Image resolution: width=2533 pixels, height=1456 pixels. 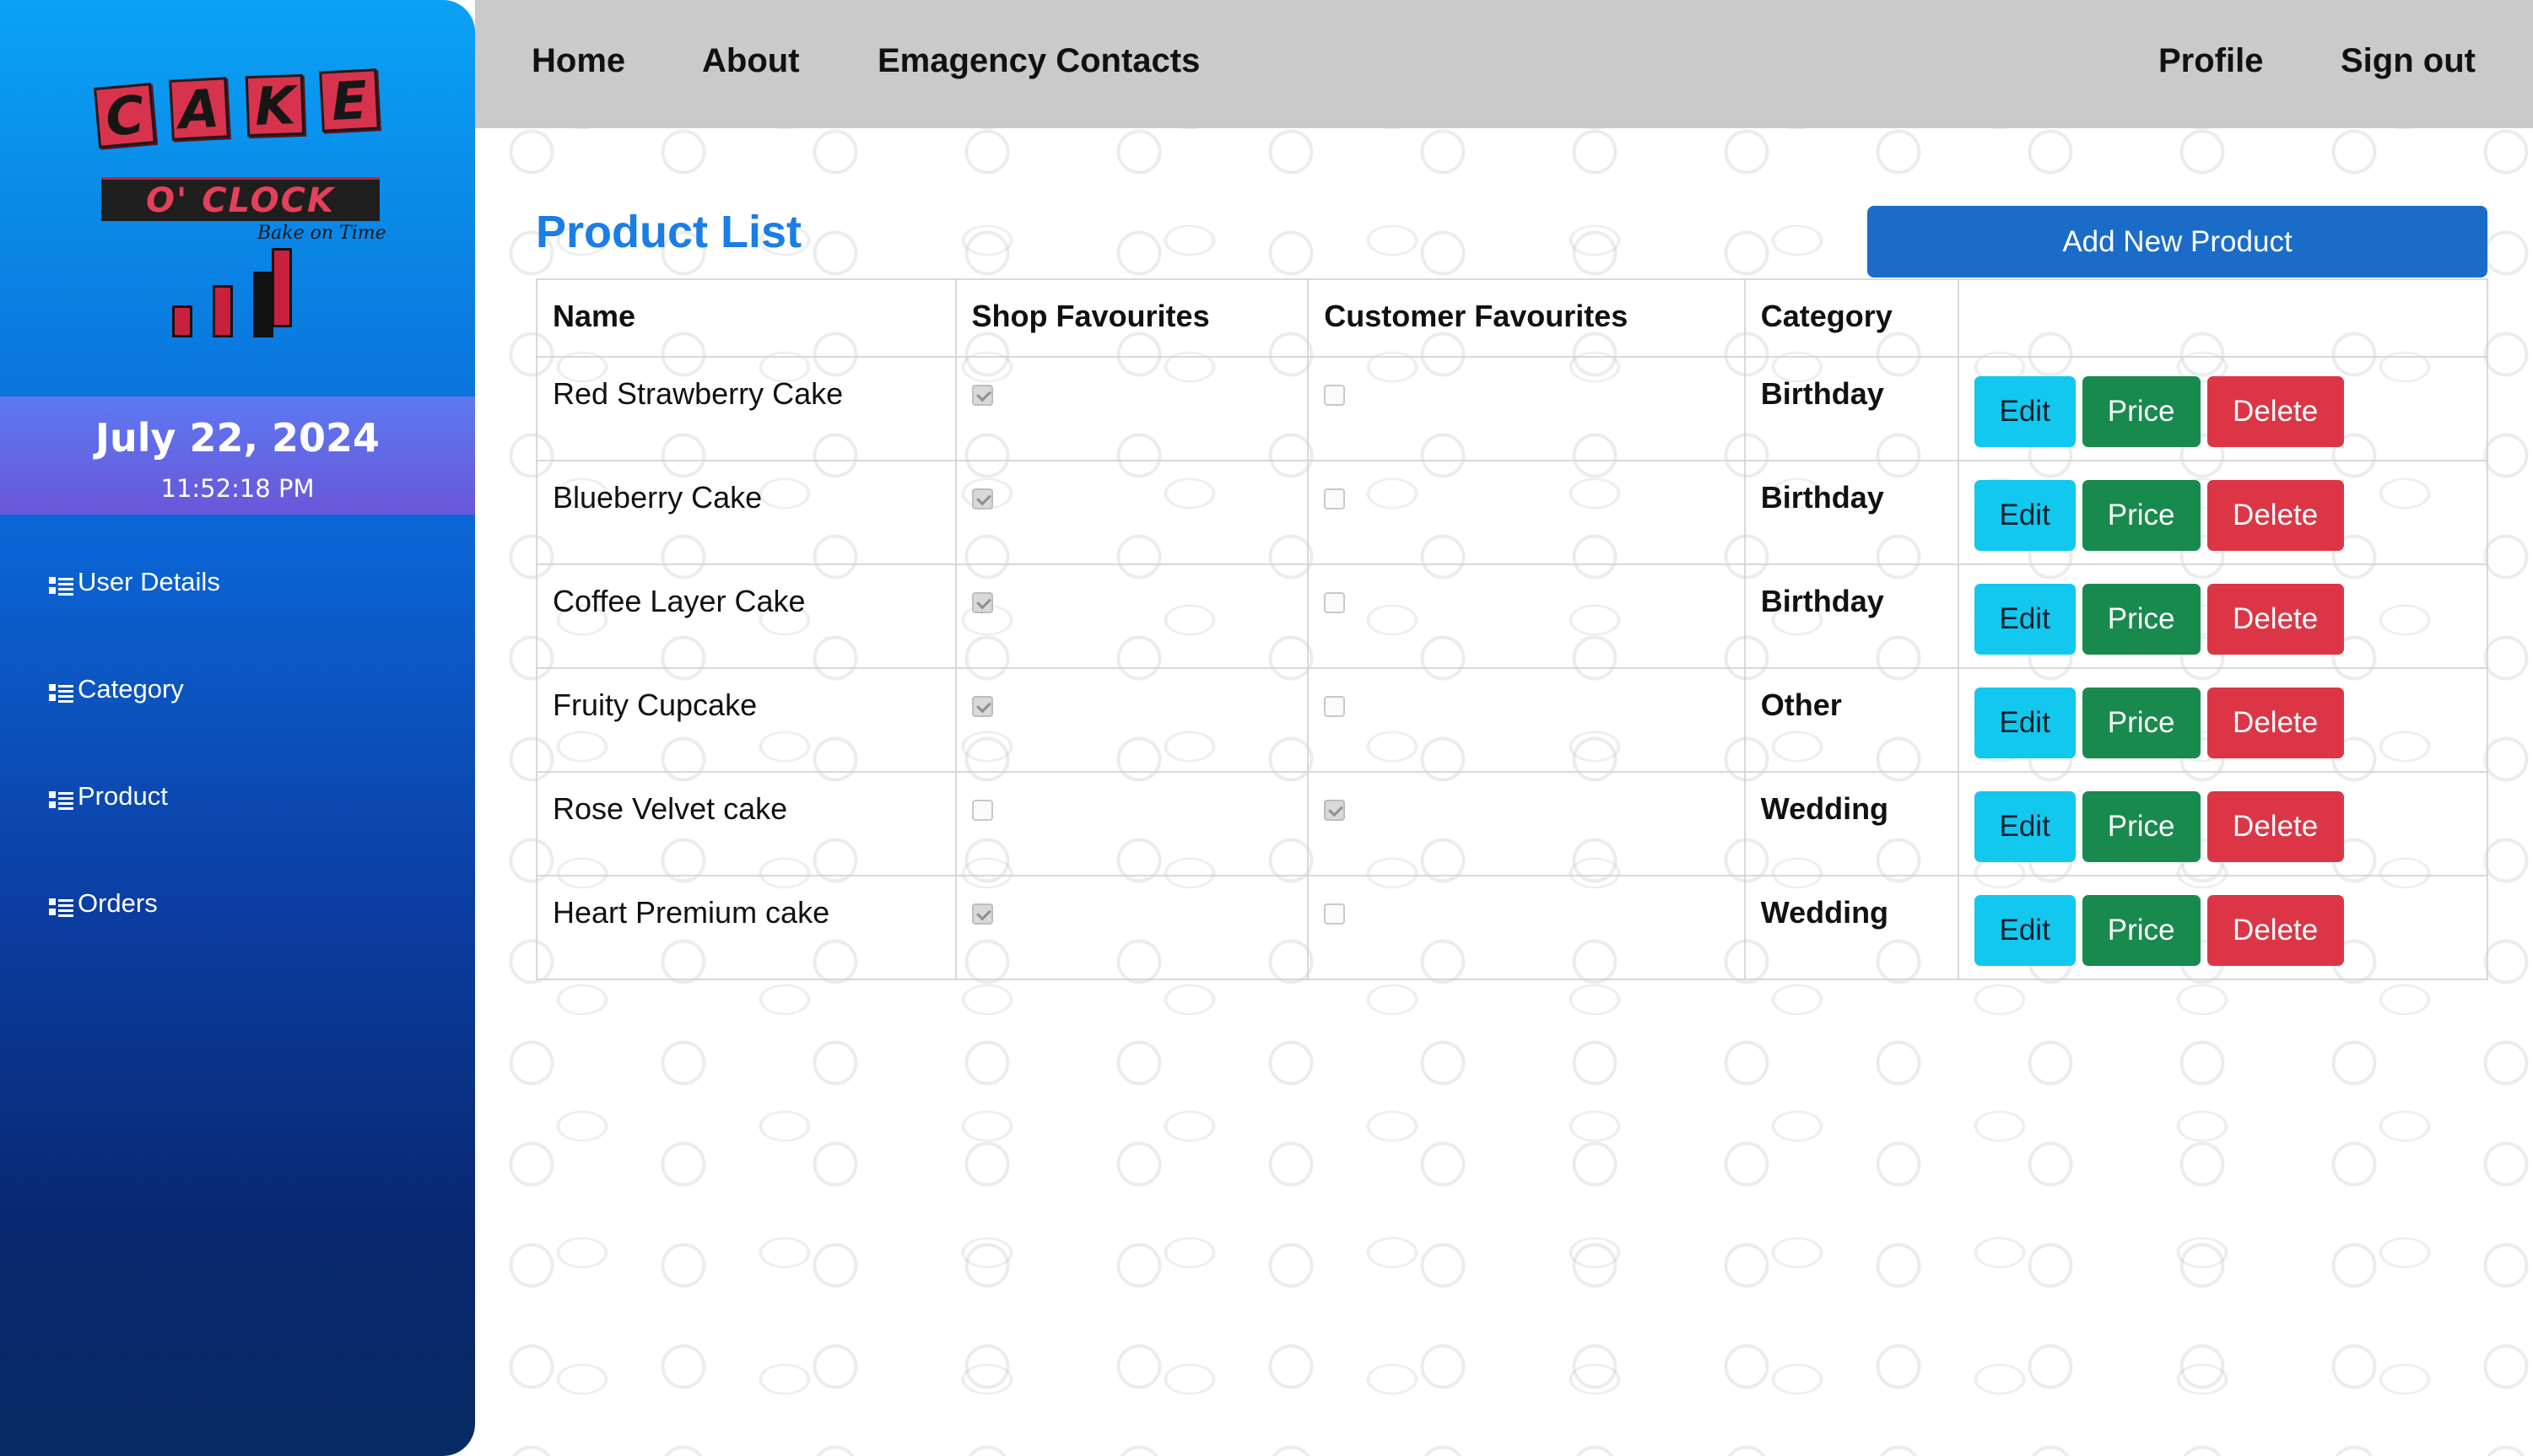 I want to click on column-header-category: Category, so click(x=1851, y=318).